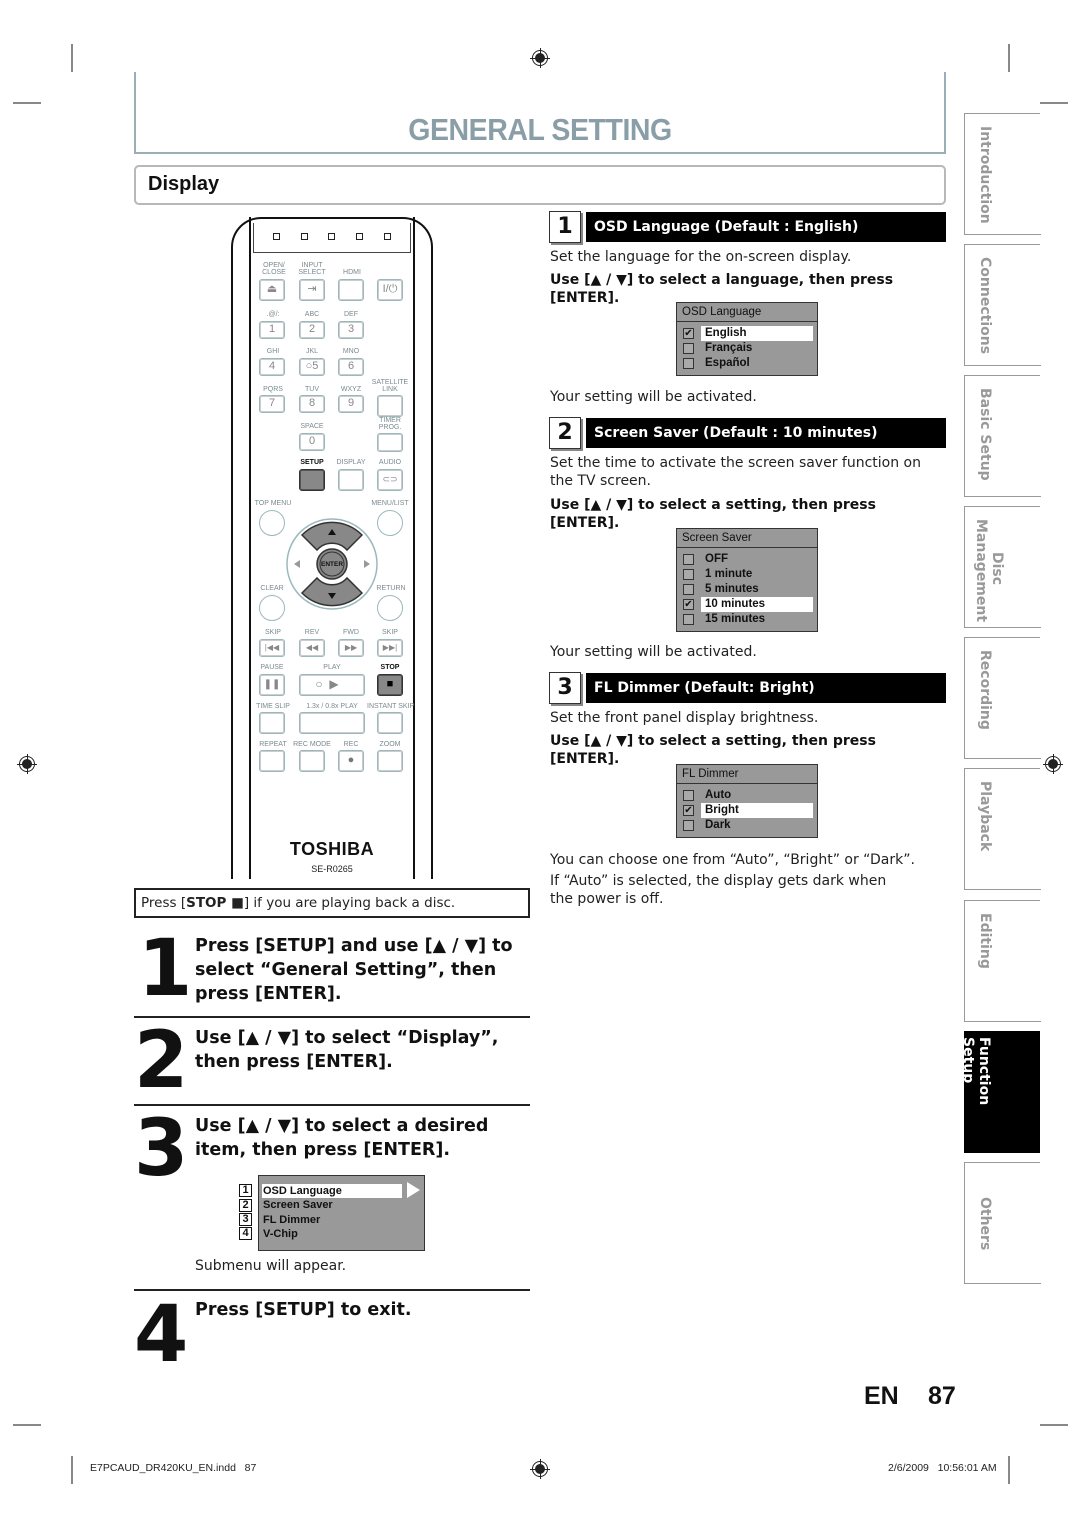  What do you see at coordinates (390, 503) in the screenshot?
I see `menu-list-label: MENU/LIST` at bounding box center [390, 503].